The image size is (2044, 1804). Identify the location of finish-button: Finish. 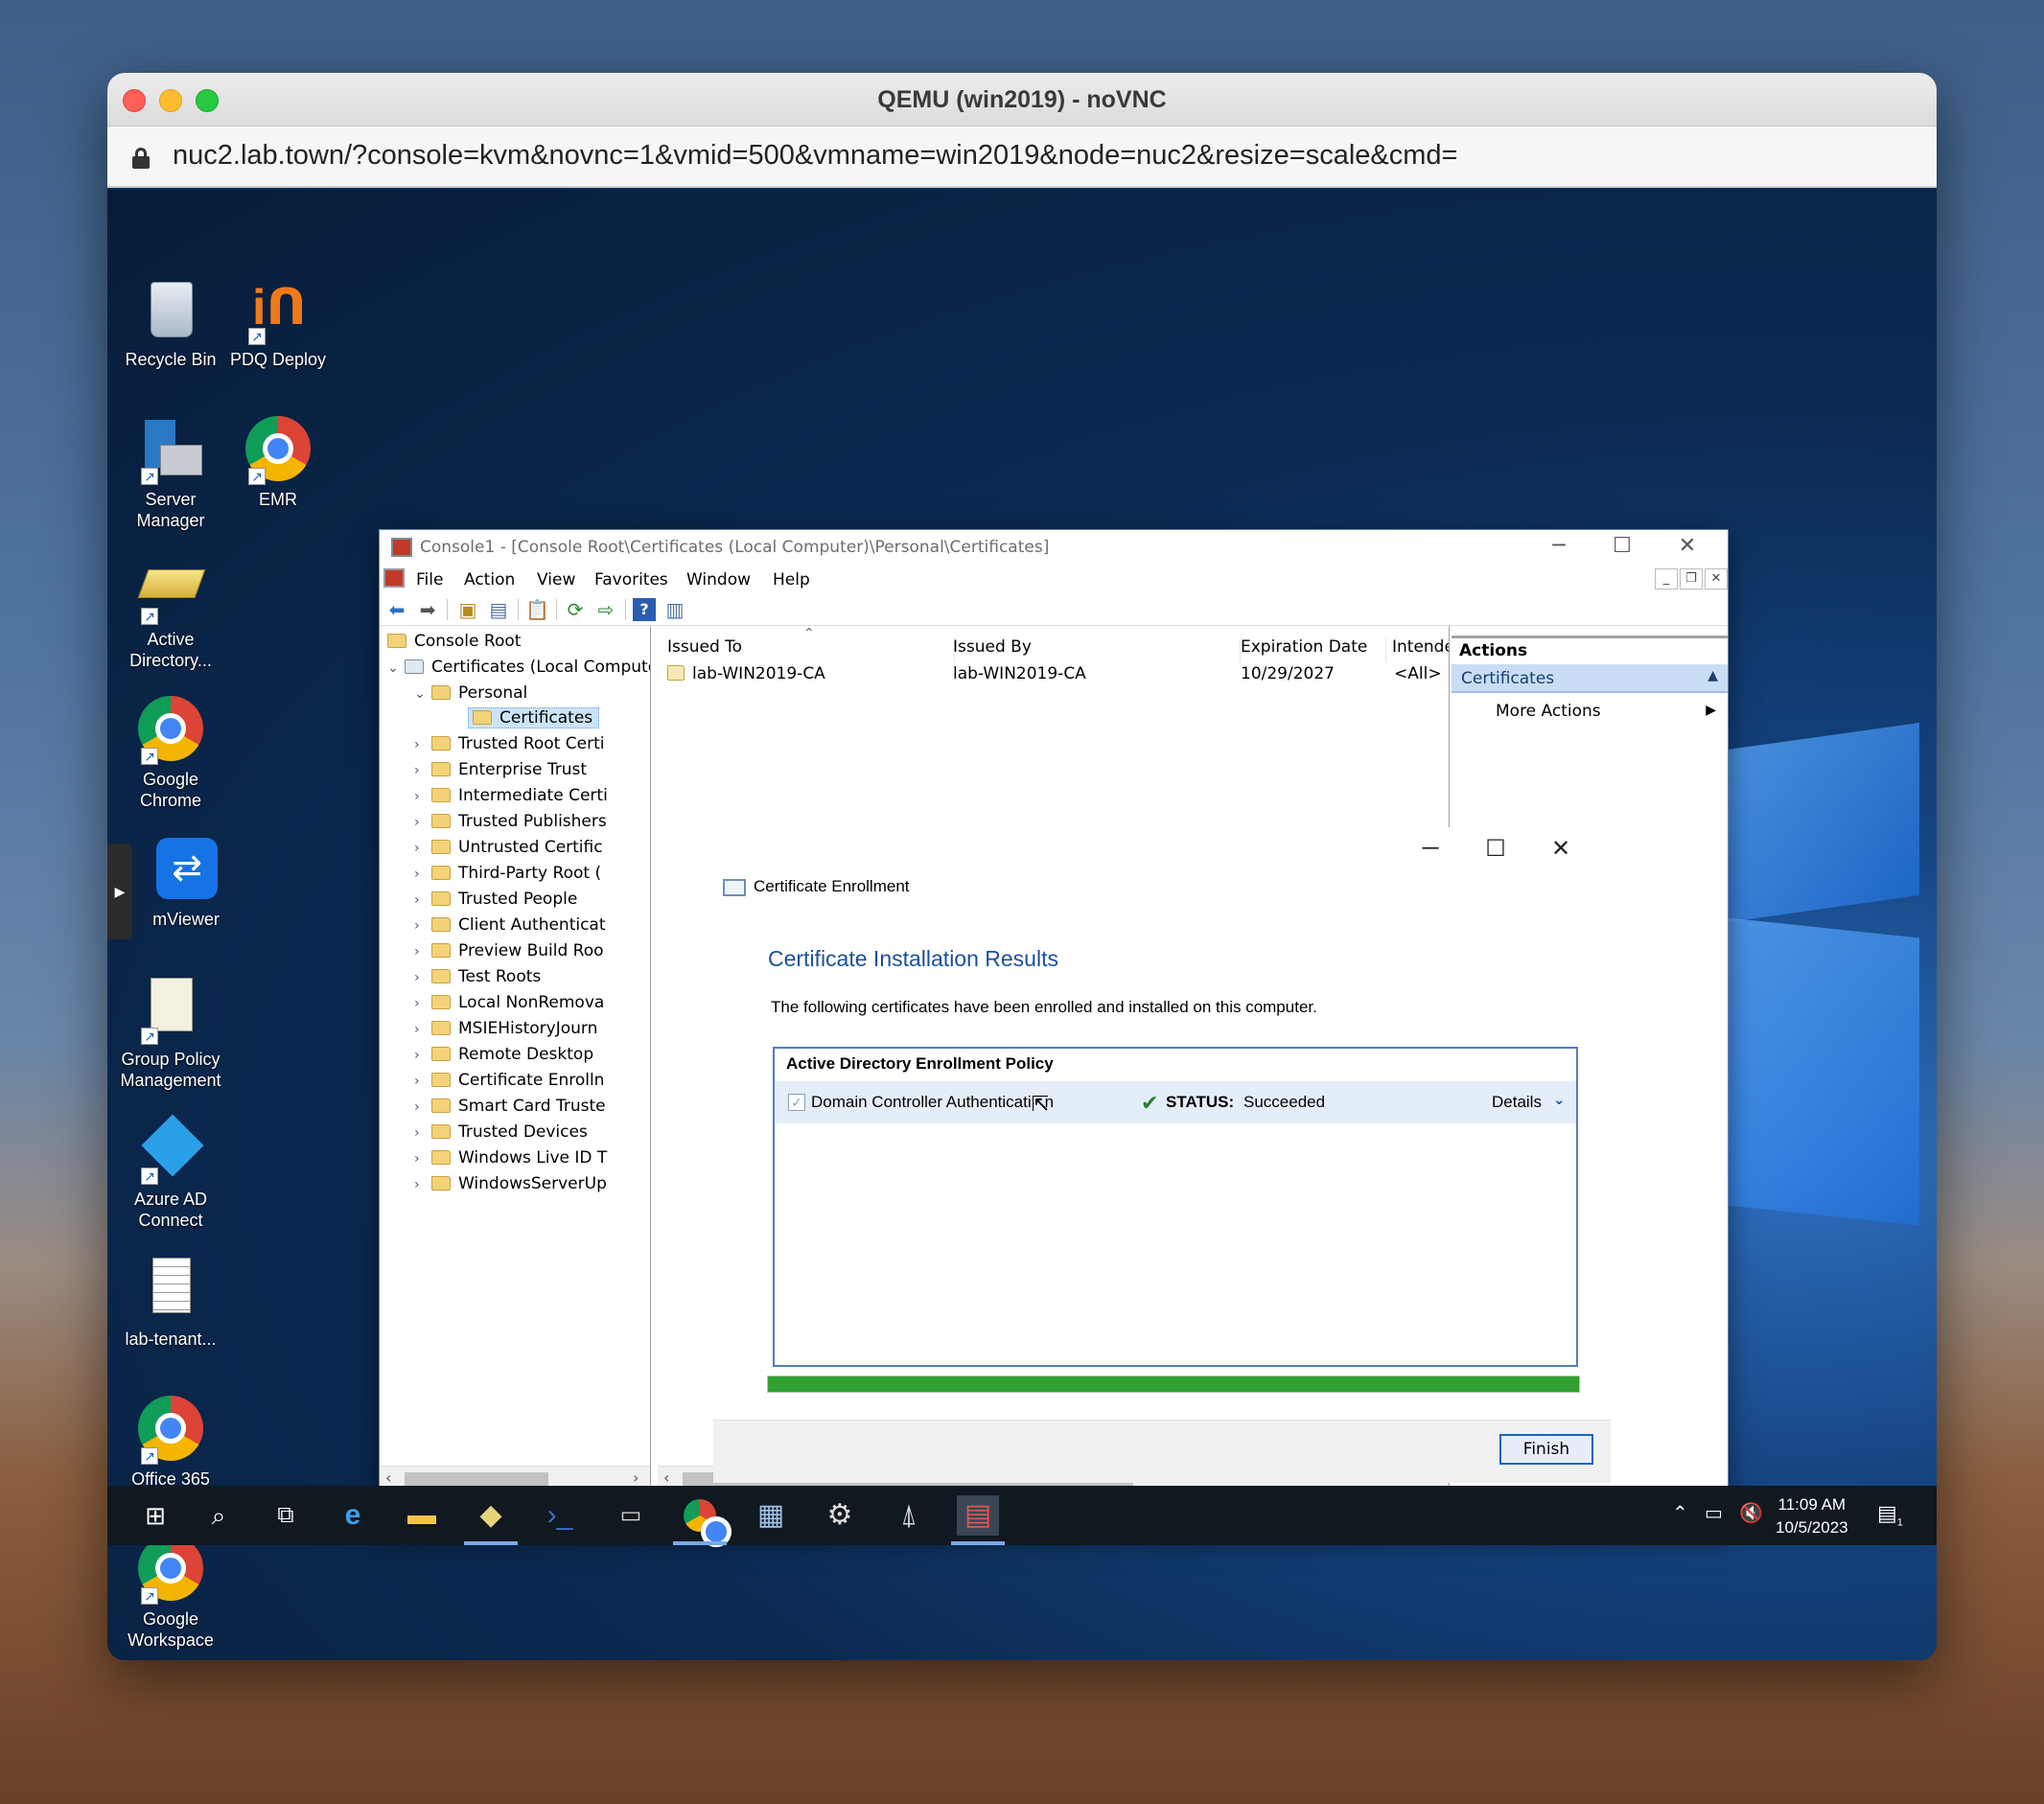
(1546, 1449).